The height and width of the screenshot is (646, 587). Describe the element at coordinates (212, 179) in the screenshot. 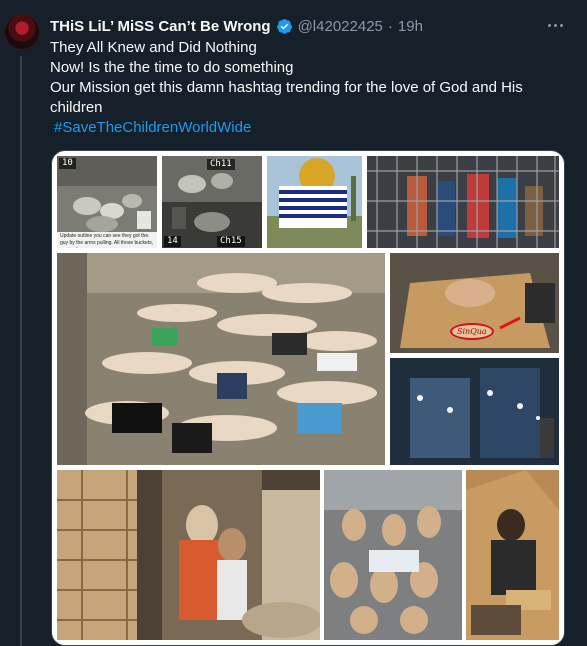

I see `cctv-still-2: Ch11` at that location.